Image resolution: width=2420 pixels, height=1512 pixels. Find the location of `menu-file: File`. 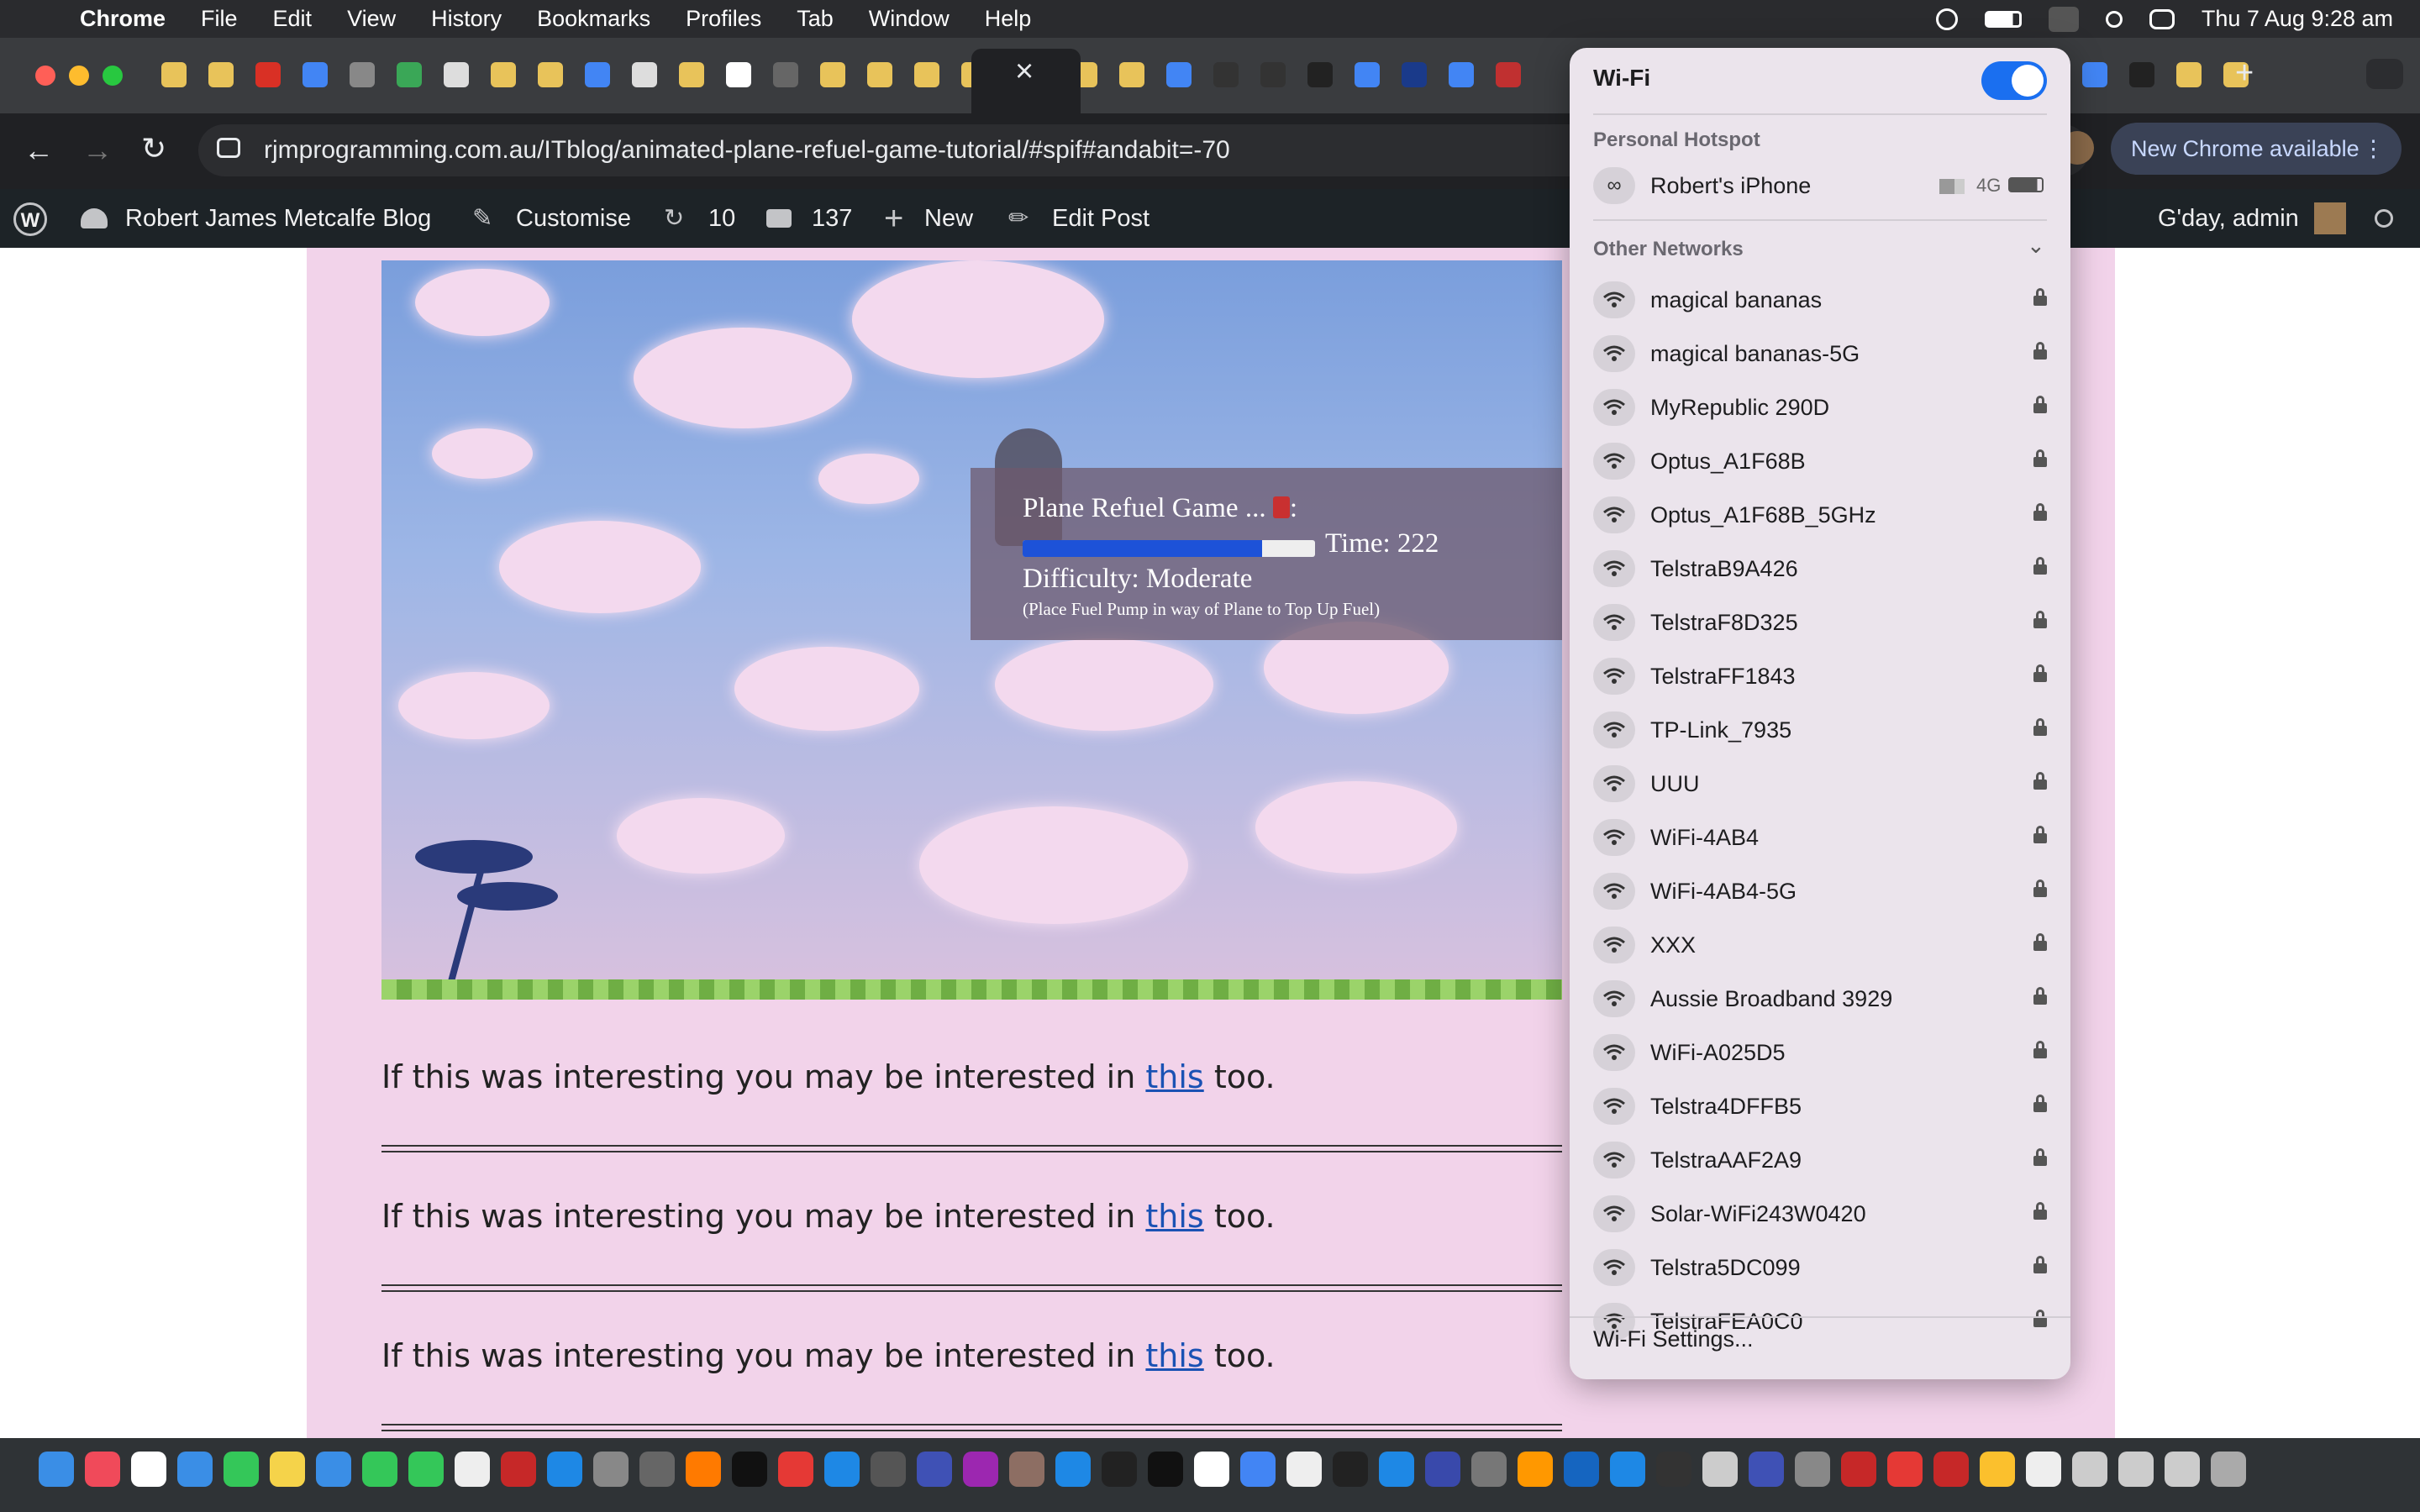

menu-file: File is located at coordinates (219, 19).